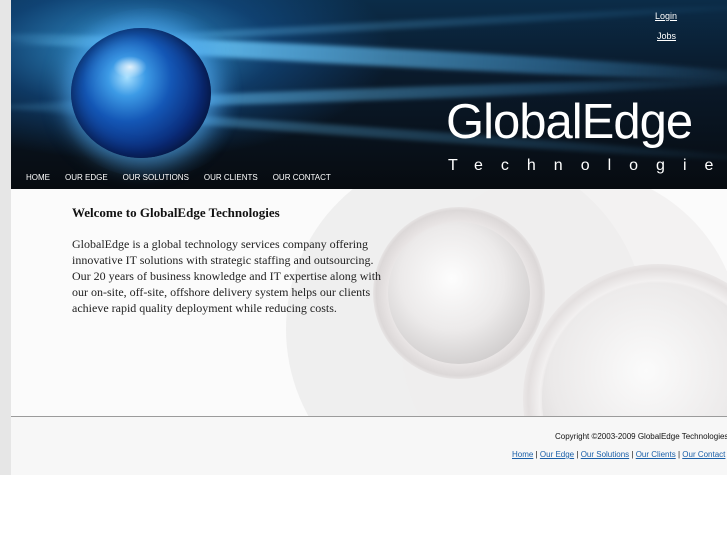  Describe the element at coordinates (605, 454) in the screenshot. I see `footer-link-our-solutions: Our Solutions` at that location.